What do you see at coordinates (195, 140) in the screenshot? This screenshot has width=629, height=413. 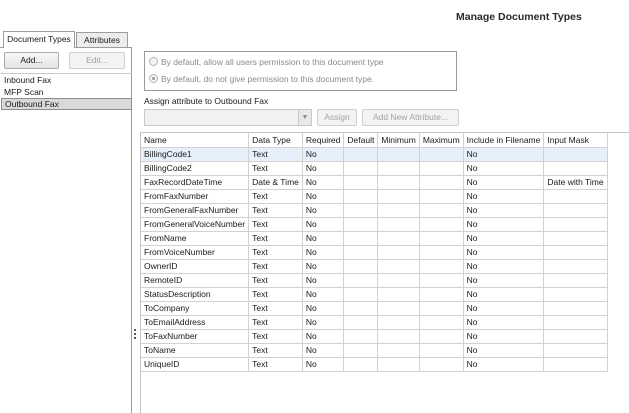 I see `column-header-name: Name` at bounding box center [195, 140].